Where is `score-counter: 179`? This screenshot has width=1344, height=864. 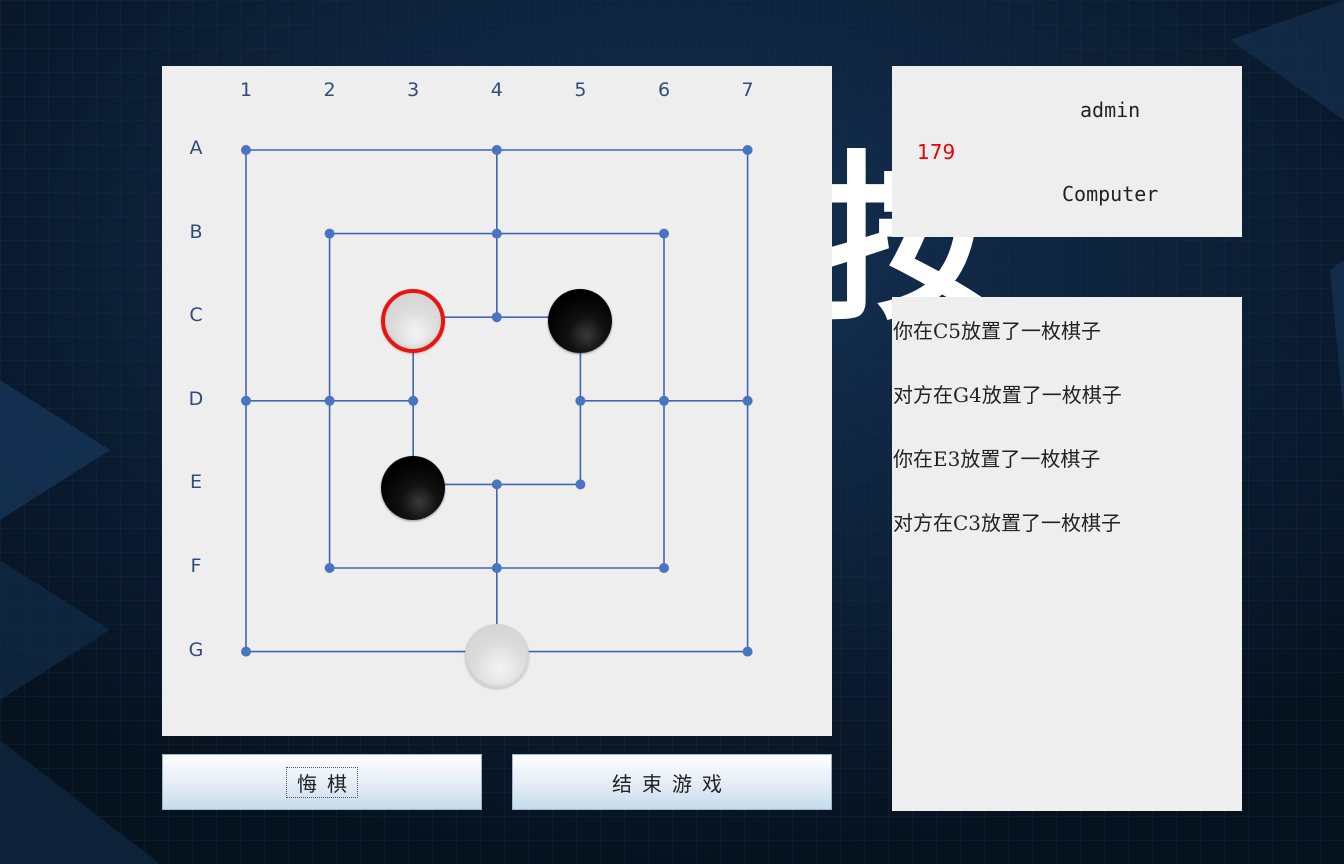
score-counter: 179 is located at coordinates (936, 152).